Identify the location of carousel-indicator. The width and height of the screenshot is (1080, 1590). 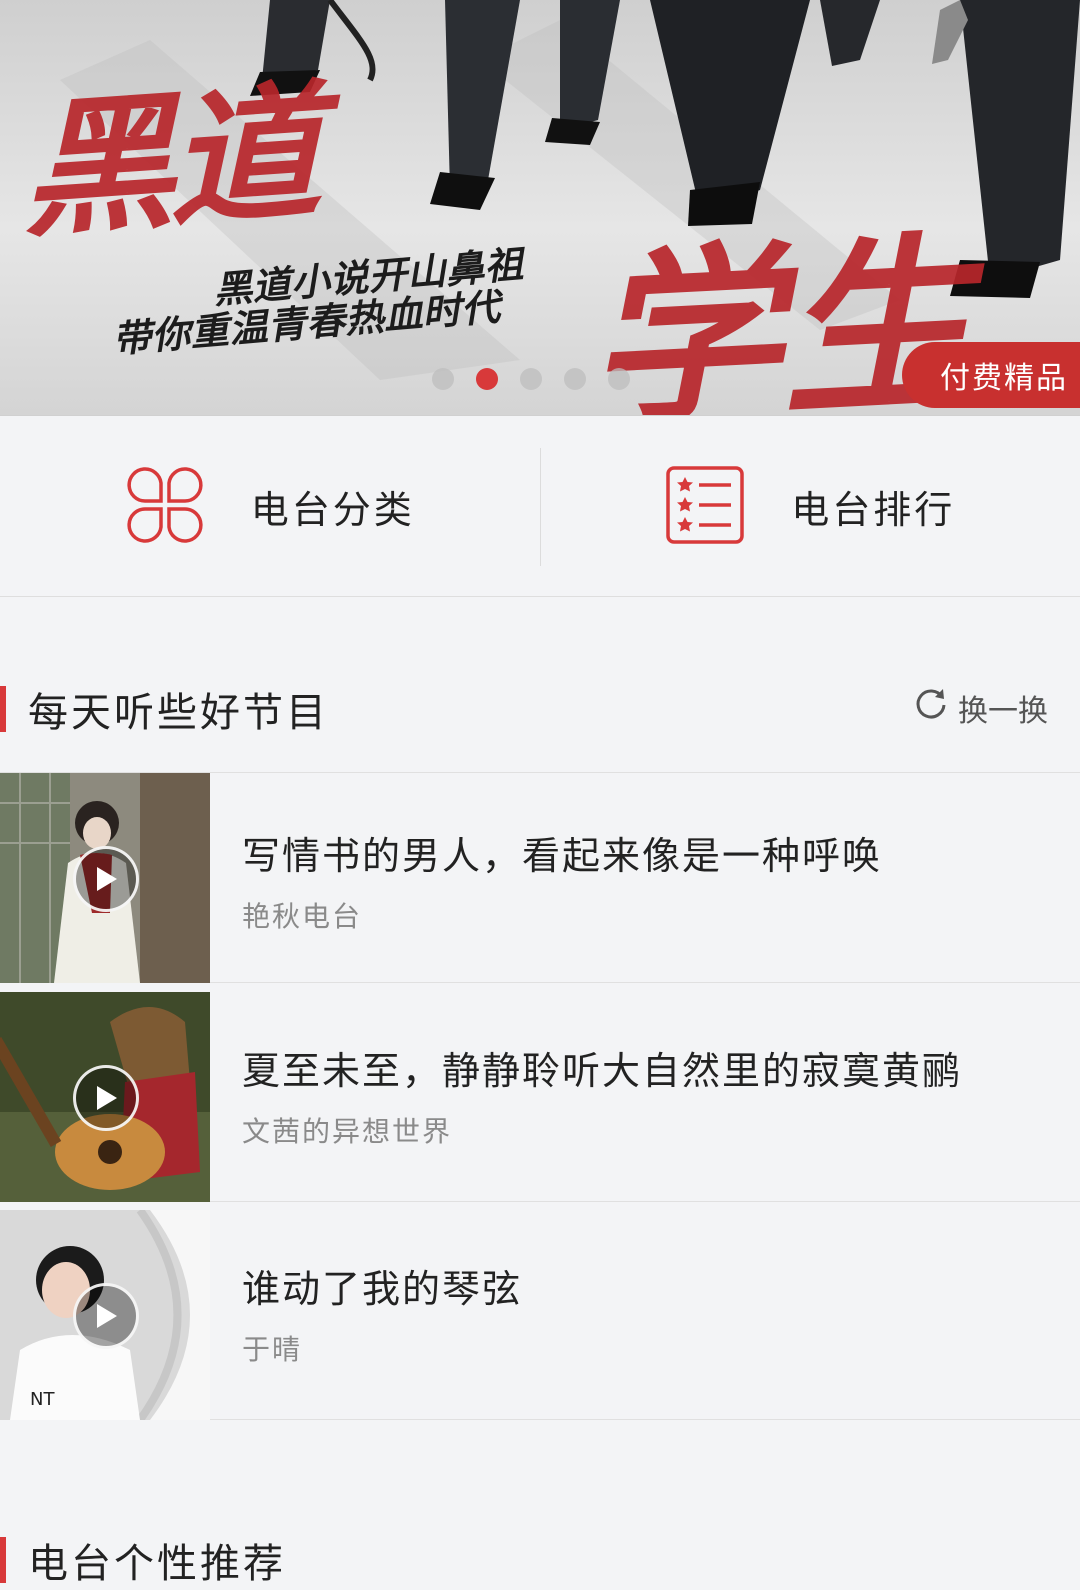
(531, 379).